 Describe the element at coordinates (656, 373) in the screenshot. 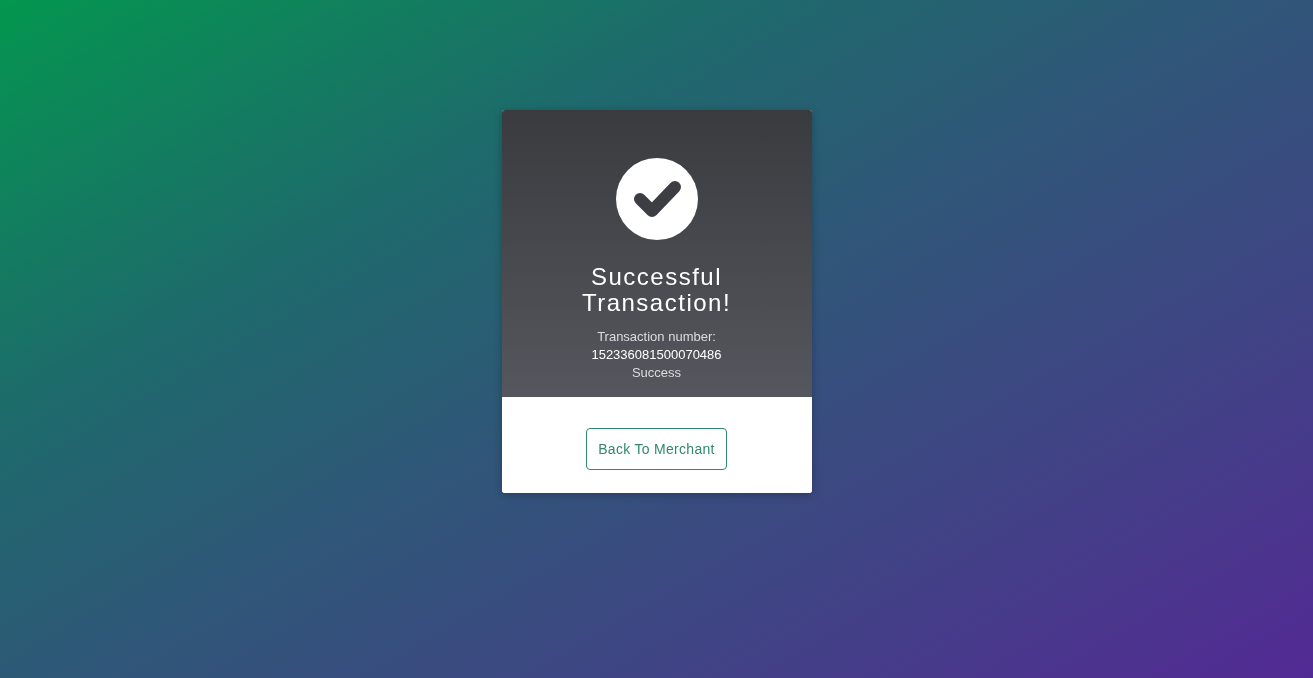

I see `transaction-status: Success` at that location.